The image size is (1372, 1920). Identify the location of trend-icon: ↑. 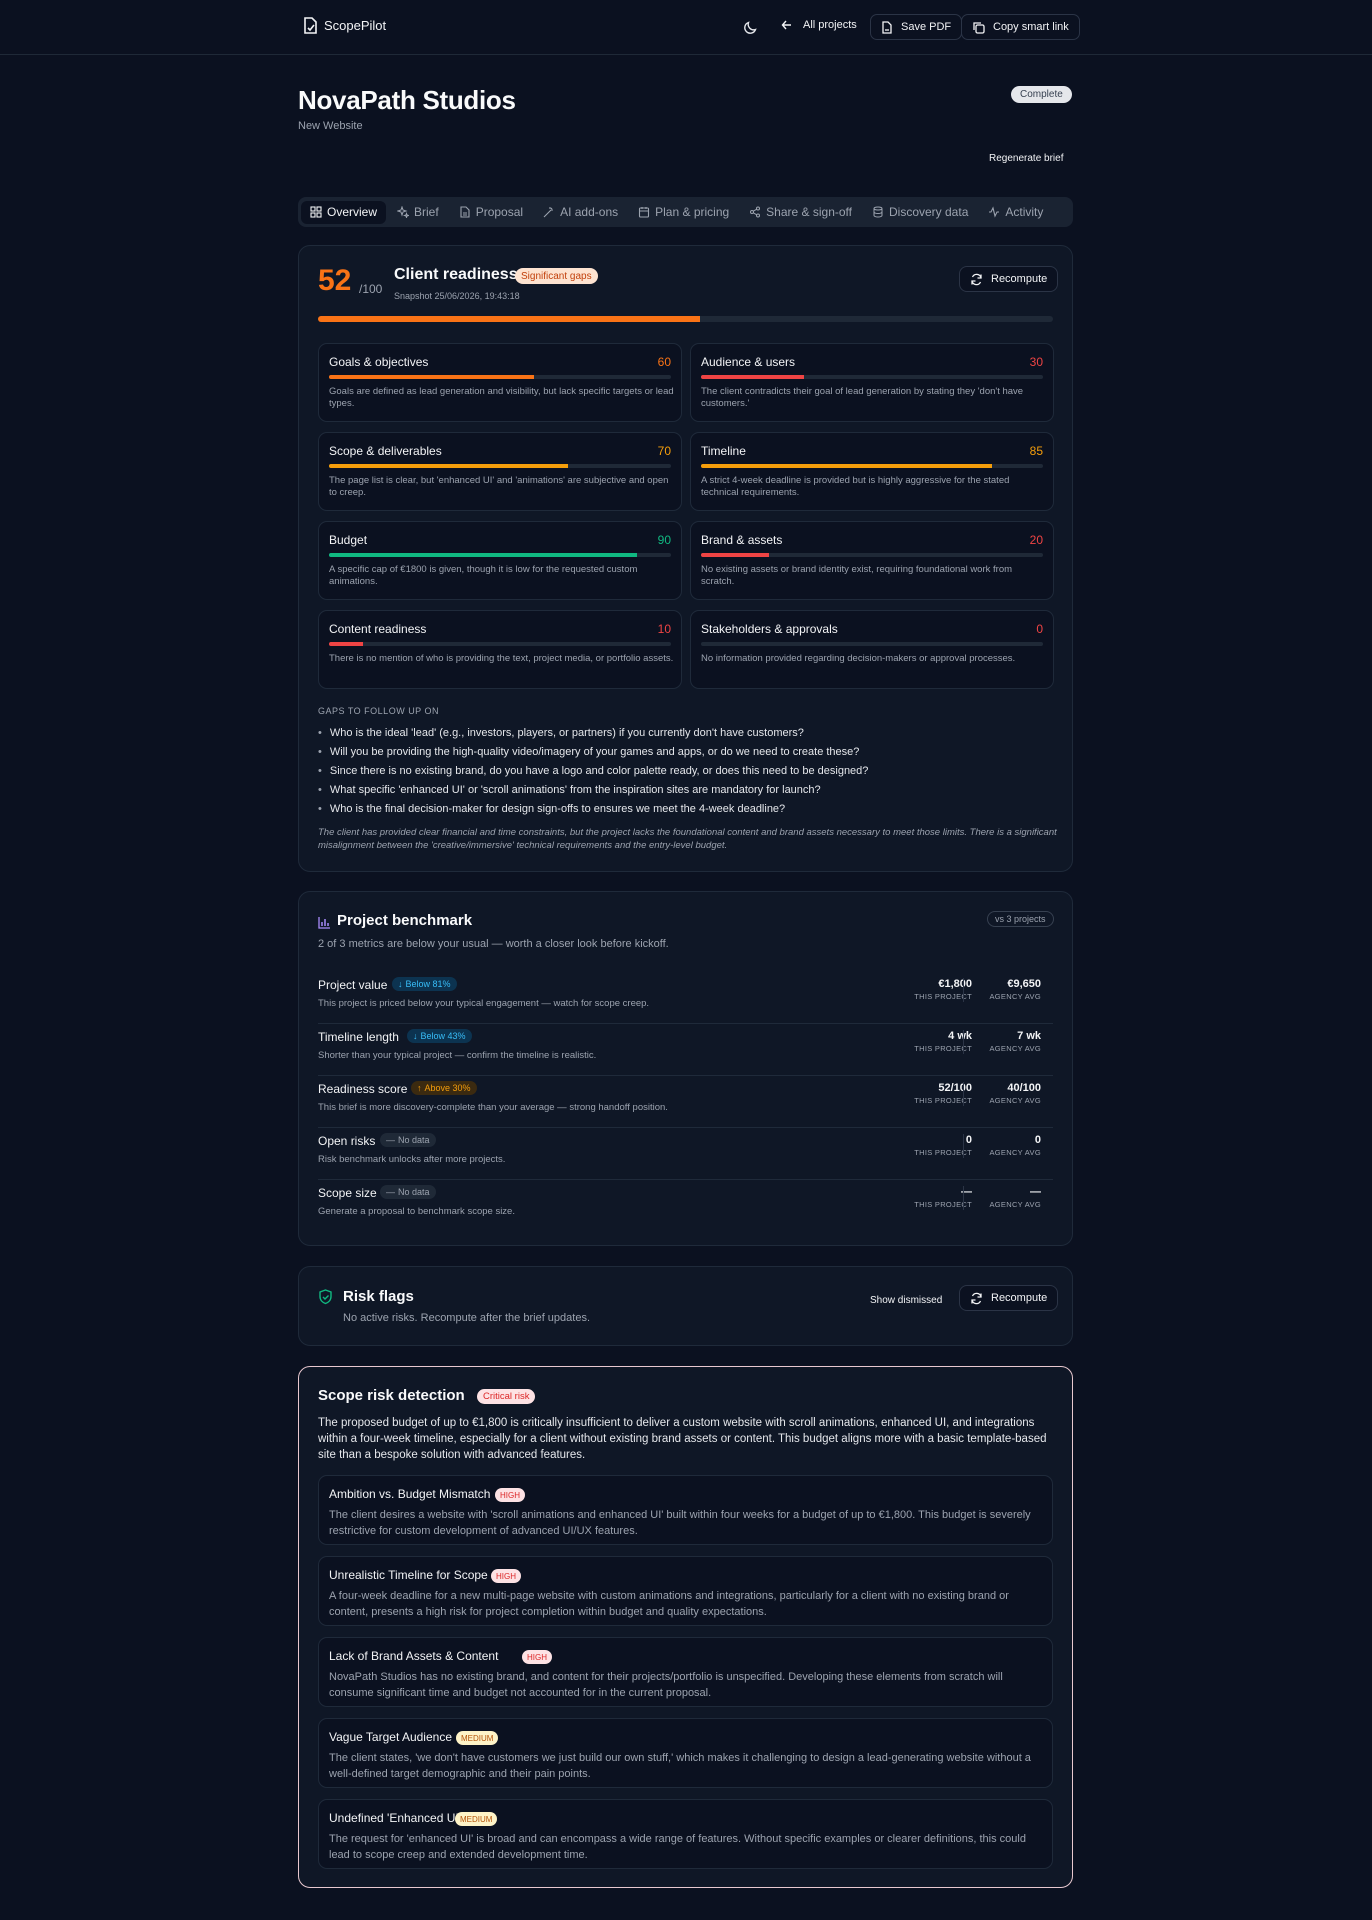
(419, 1088).